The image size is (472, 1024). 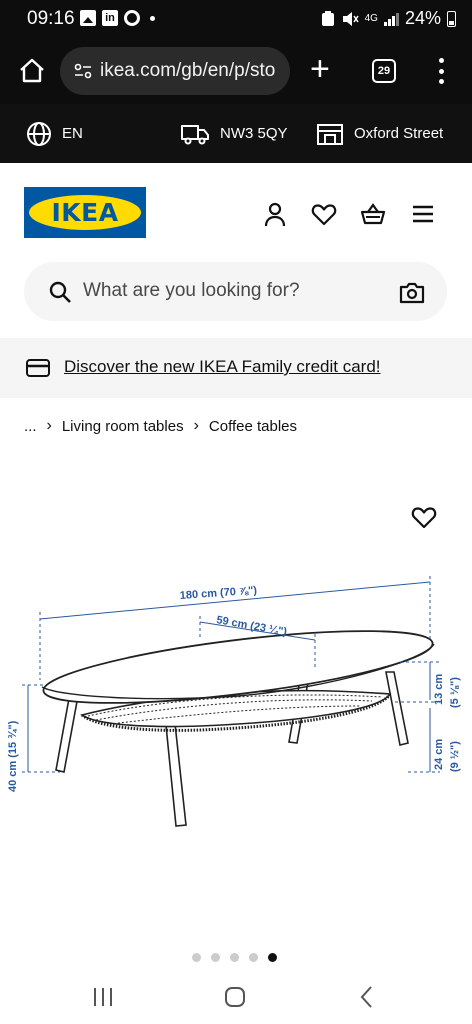 I want to click on height-dimension-label: 40 cm (15 ¾"), so click(x=13, y=756).